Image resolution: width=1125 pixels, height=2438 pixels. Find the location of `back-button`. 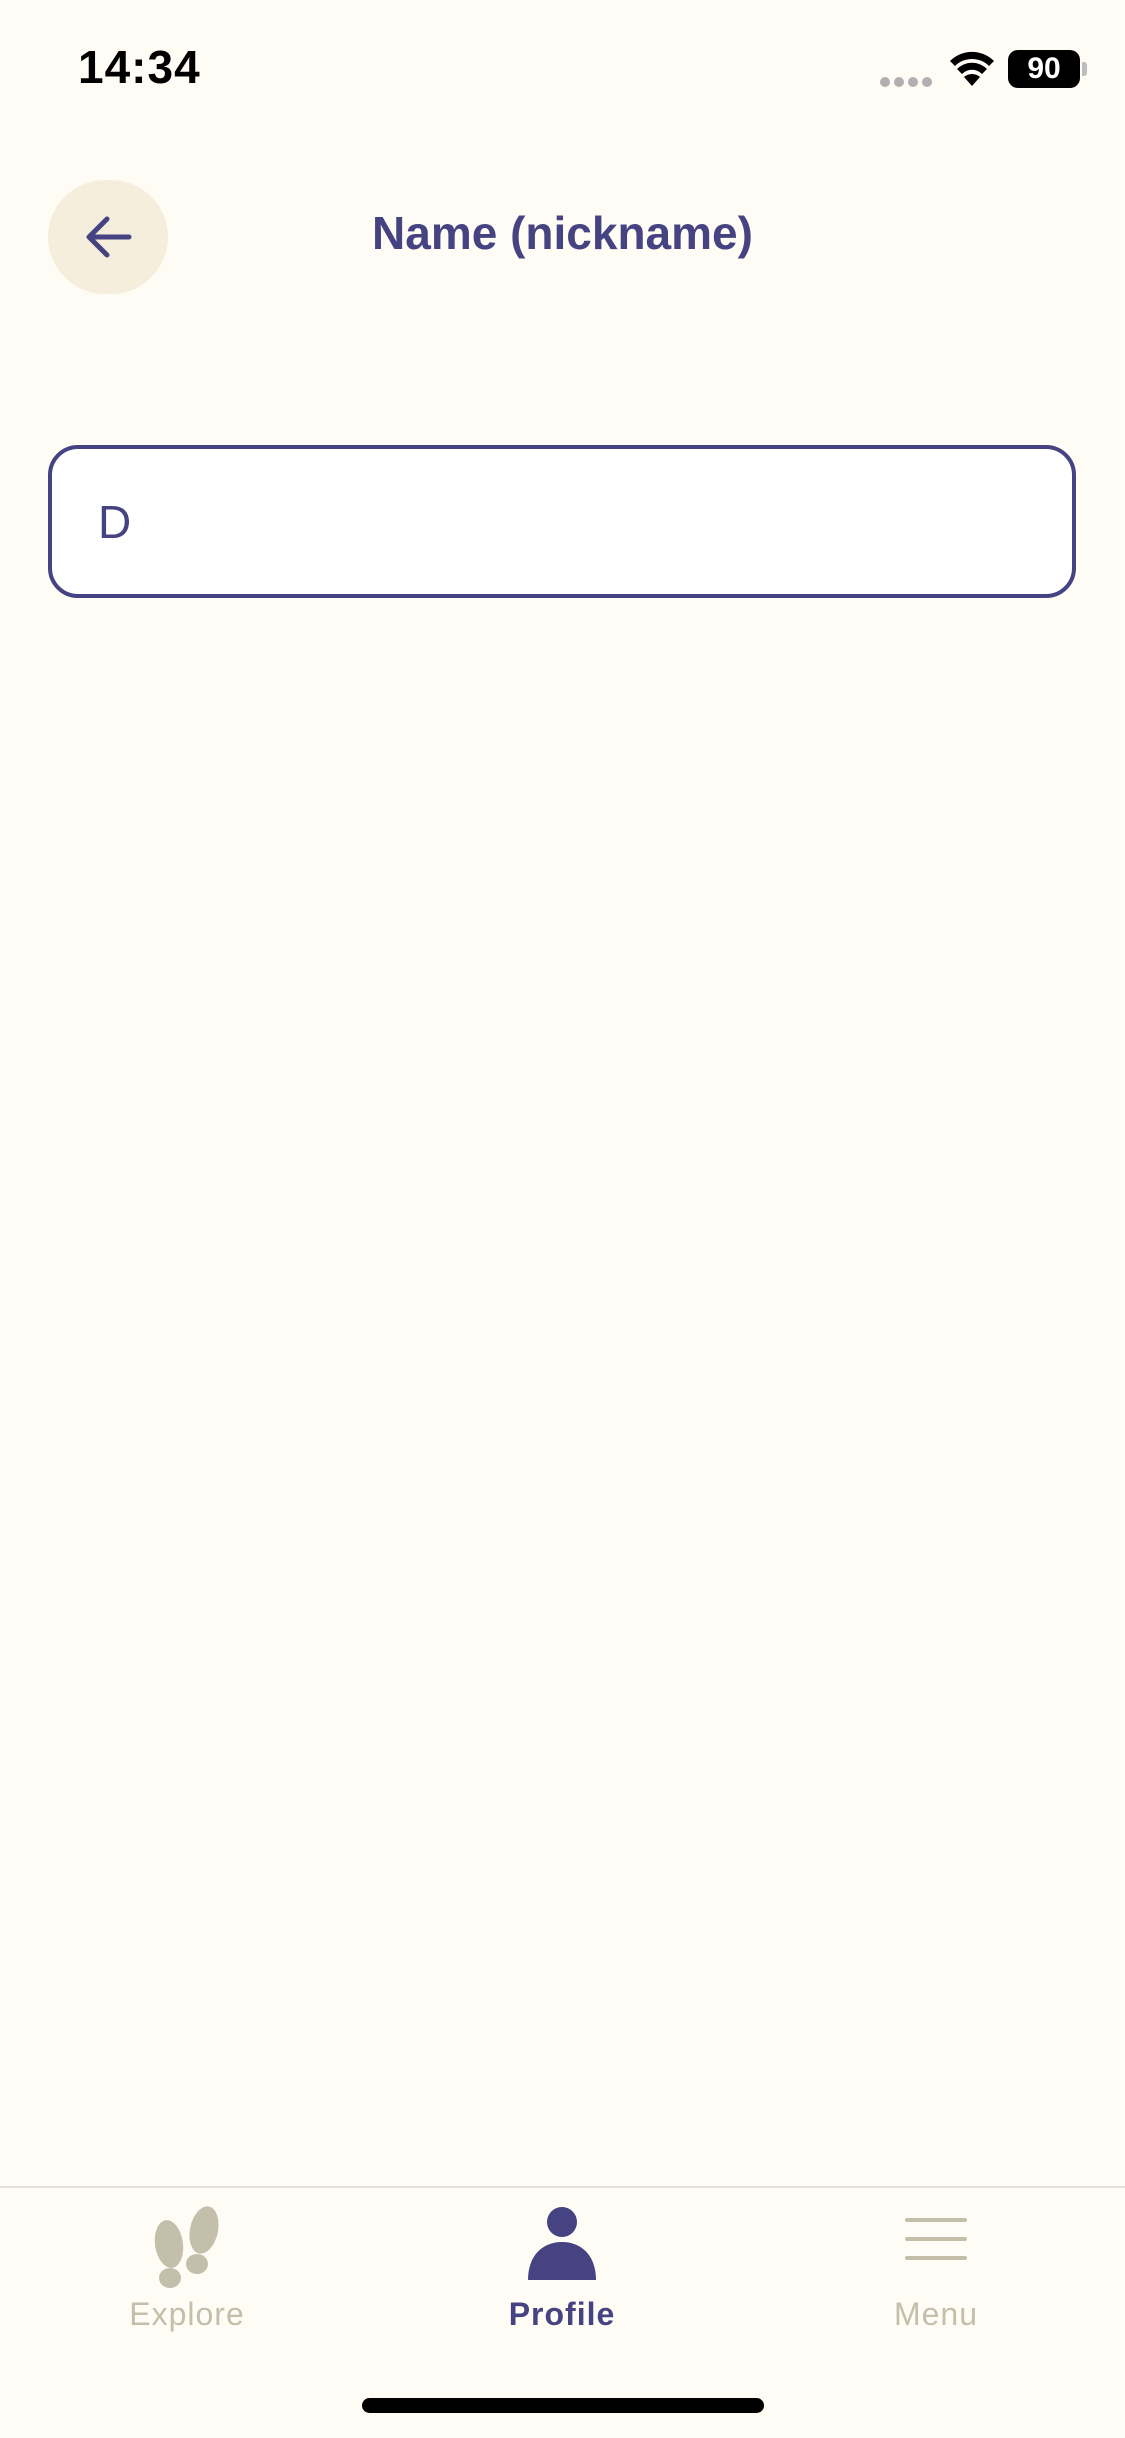

back-button is located at coordinates (108, 237).